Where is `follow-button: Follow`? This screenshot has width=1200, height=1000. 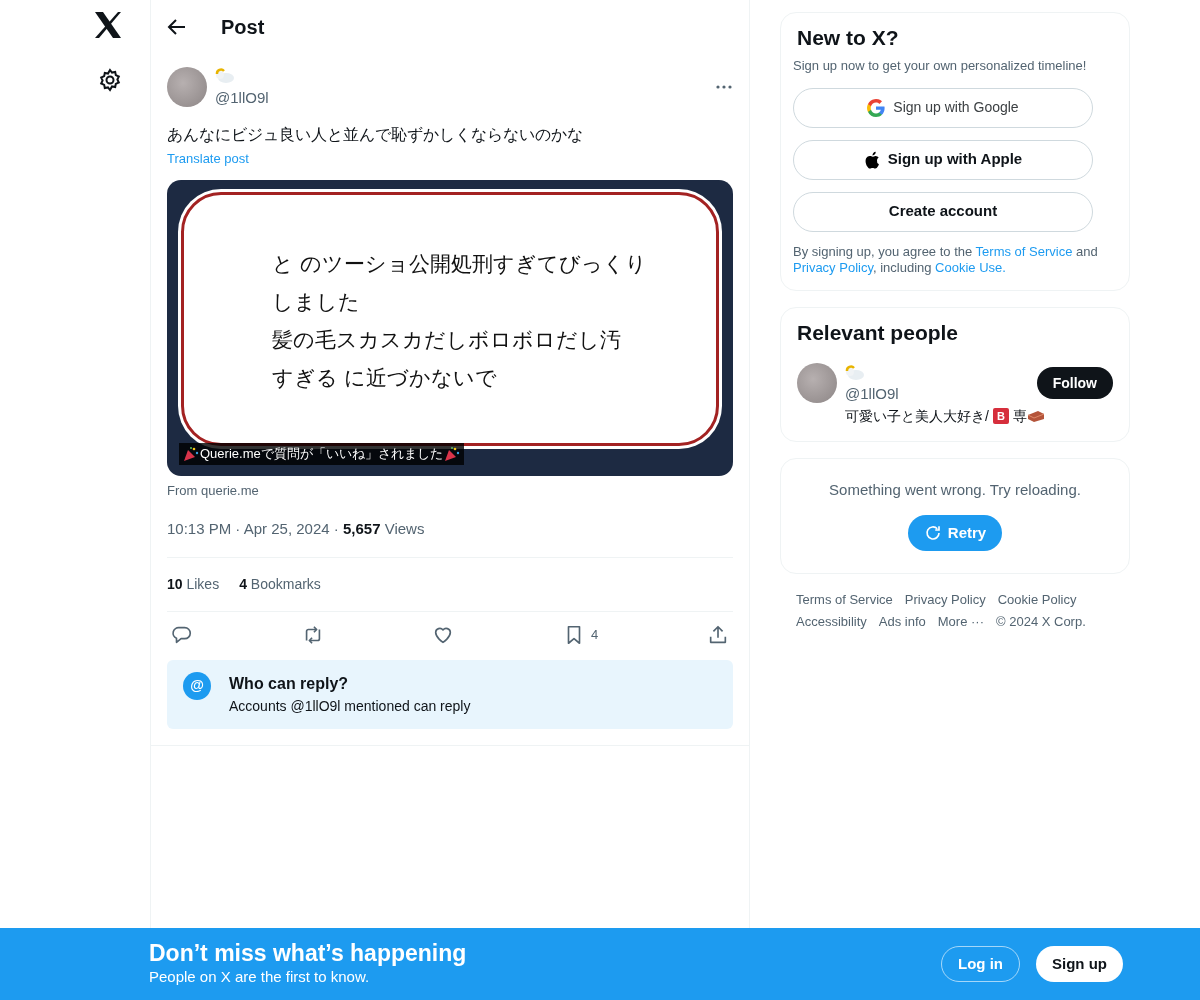 follow-button: Follow is located at coordinates (1074, 383).